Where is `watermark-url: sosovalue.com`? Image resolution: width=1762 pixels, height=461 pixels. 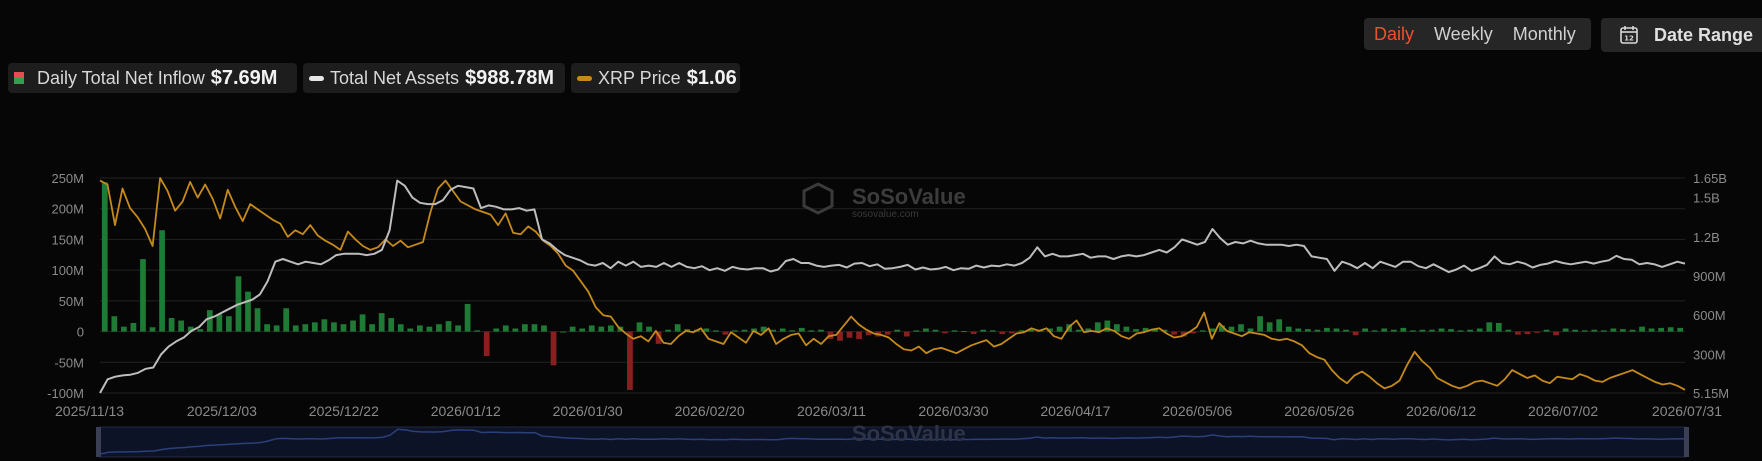
watermark-url: sosovalue.com is located at coordinates (885, 214).